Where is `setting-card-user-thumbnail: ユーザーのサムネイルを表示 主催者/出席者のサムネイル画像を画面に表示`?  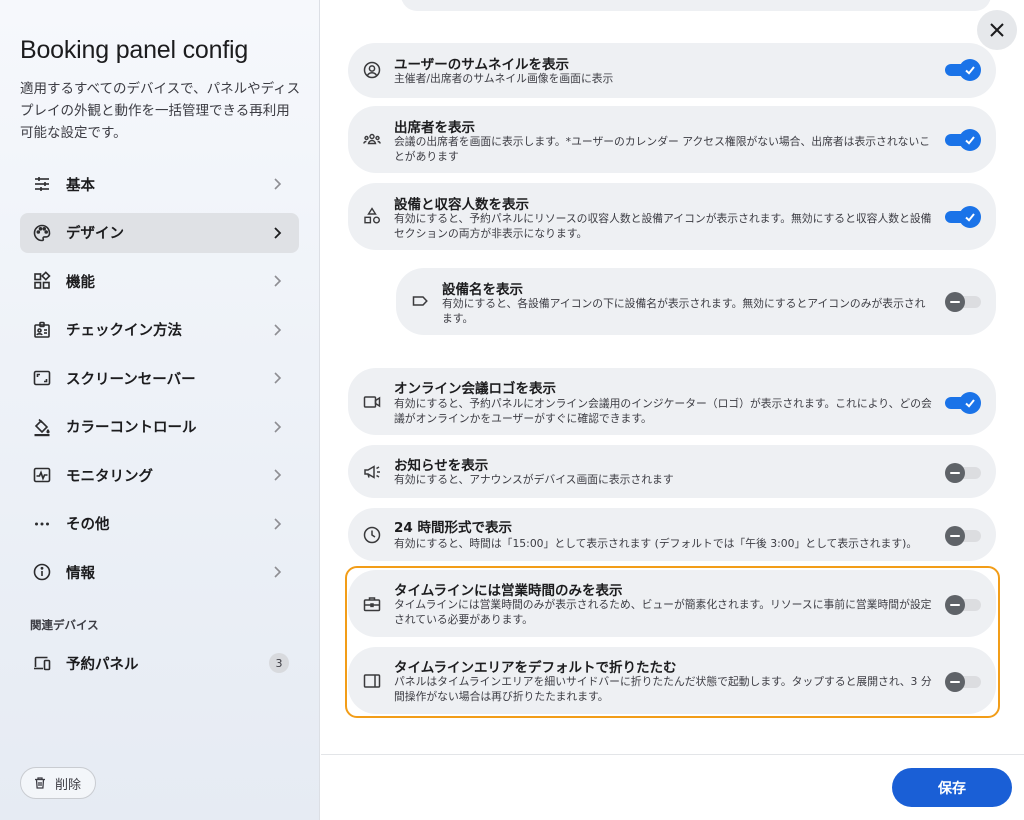
setting-card-user-thumbnail: ユーザーのサムネイルを表示 主催者/出席者のサムネイル画像を画面に表示 is located at coordinates (672, 70).